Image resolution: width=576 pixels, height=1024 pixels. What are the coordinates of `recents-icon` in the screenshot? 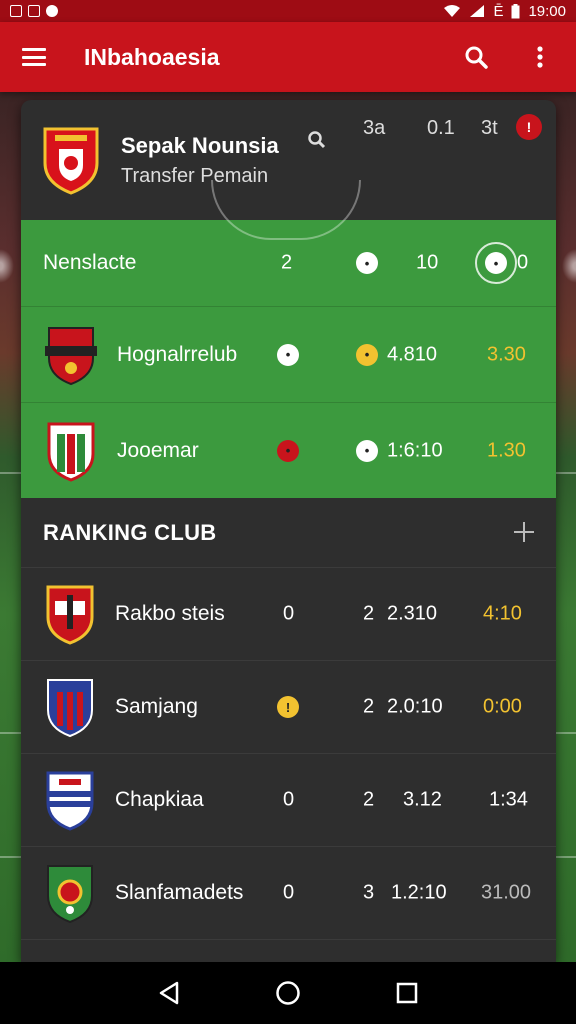 It's located at (407, 993).